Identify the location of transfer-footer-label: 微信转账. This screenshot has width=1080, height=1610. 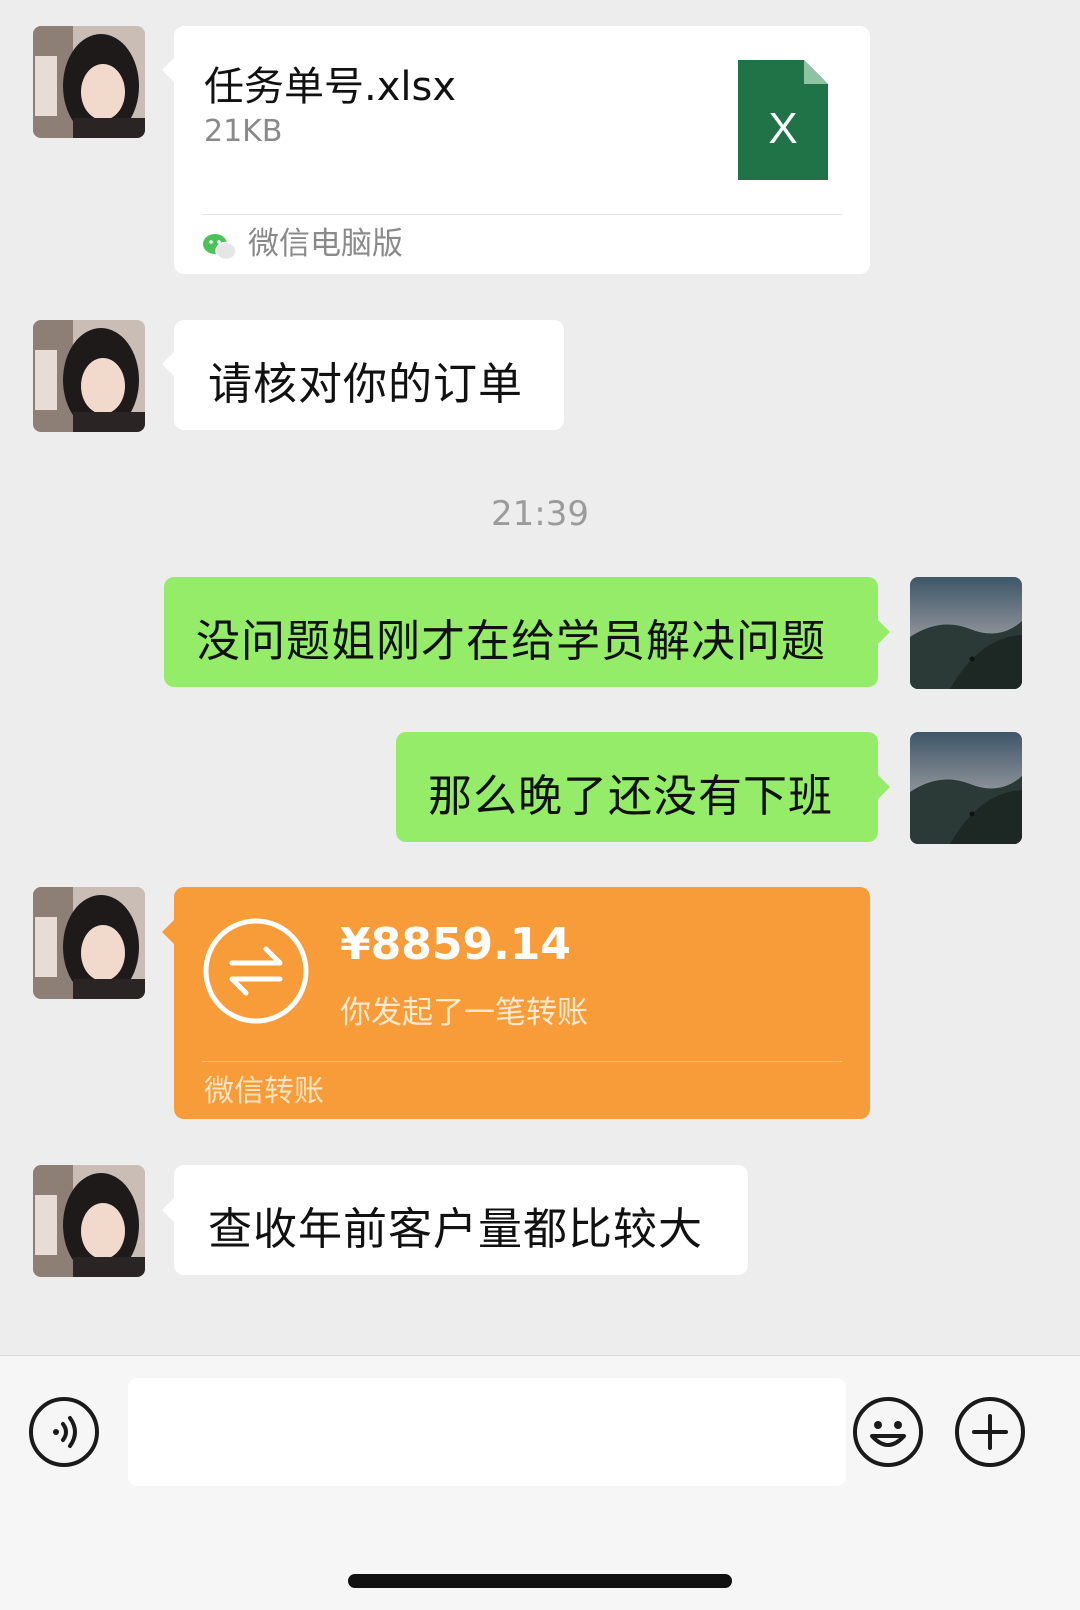
(264, 1091).